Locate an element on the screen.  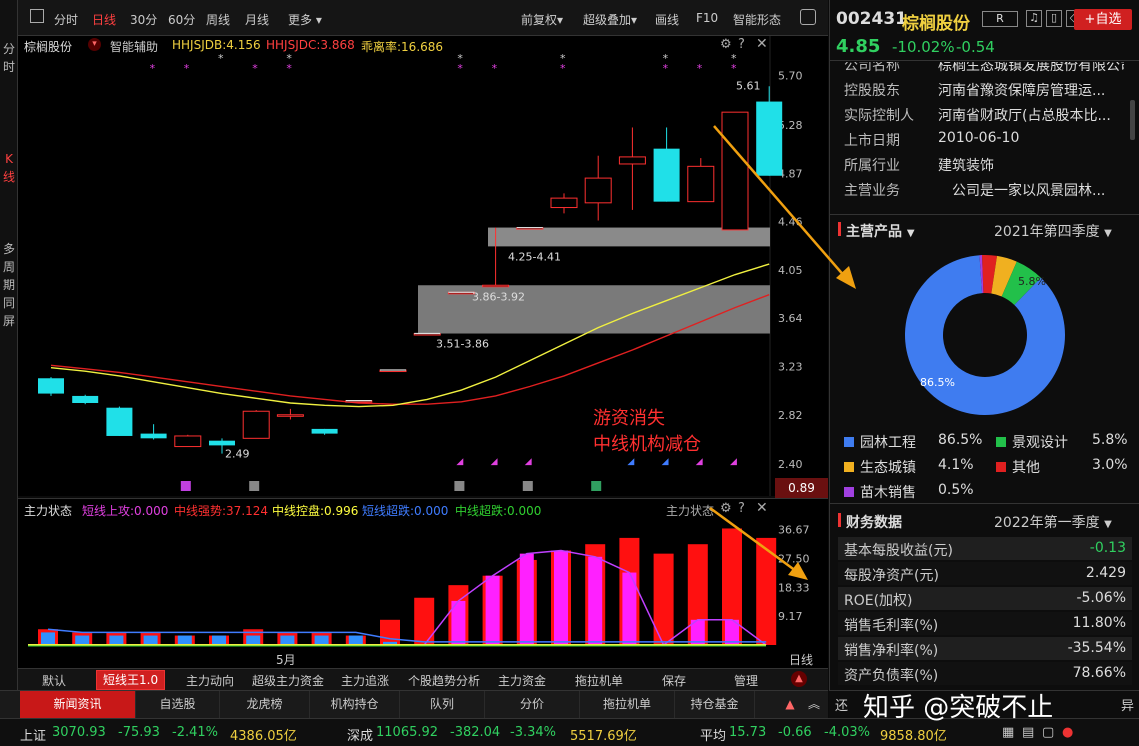
news-tab-7: 持仓基金 is located at coordinates (715, 704).